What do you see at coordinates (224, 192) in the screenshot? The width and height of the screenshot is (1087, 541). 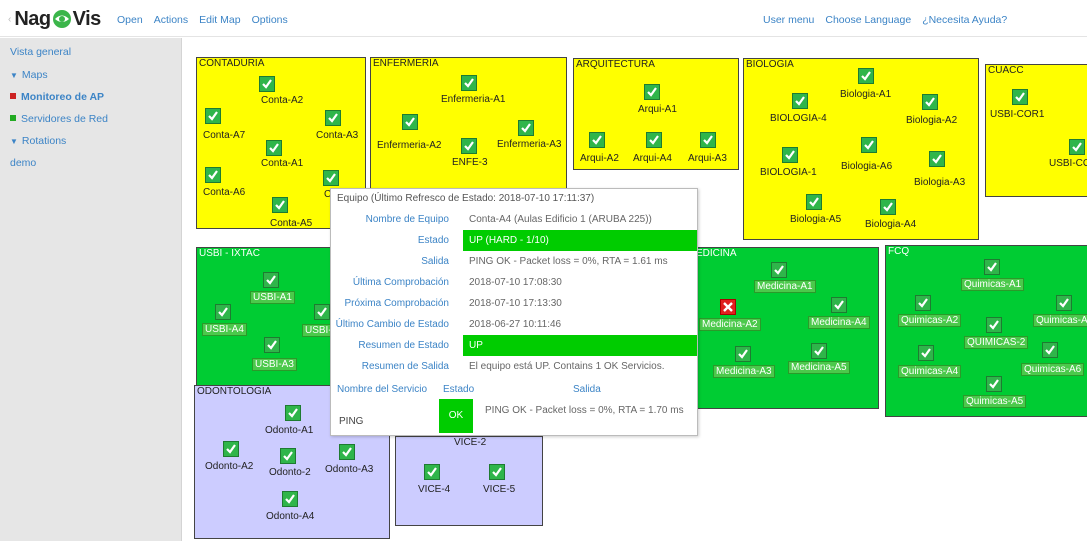 I see `host-label: Conta-A6` at bounding box center [224, 192].